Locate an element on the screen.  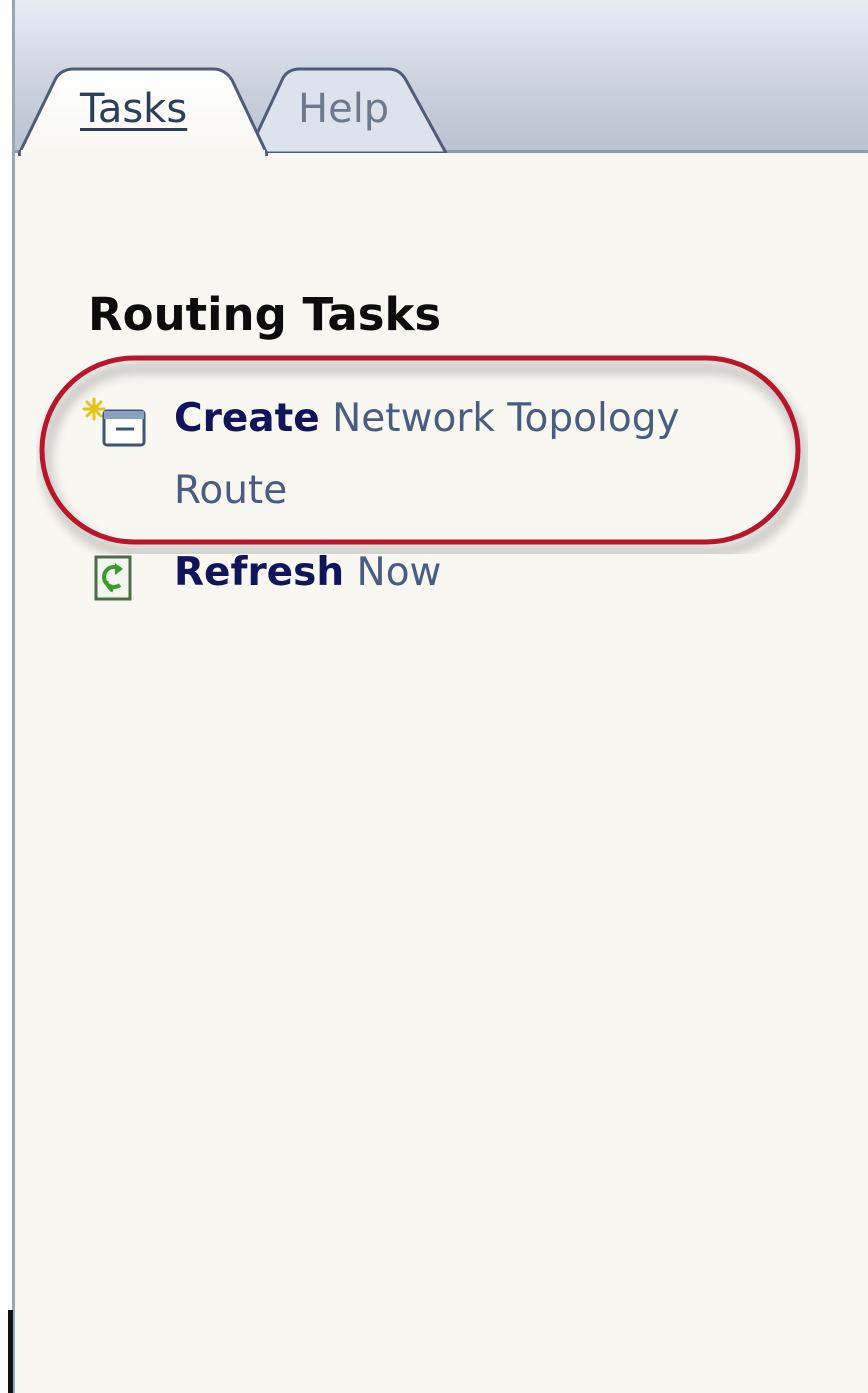
tab-tasks: Tasks is located at coordinates (143, 111).